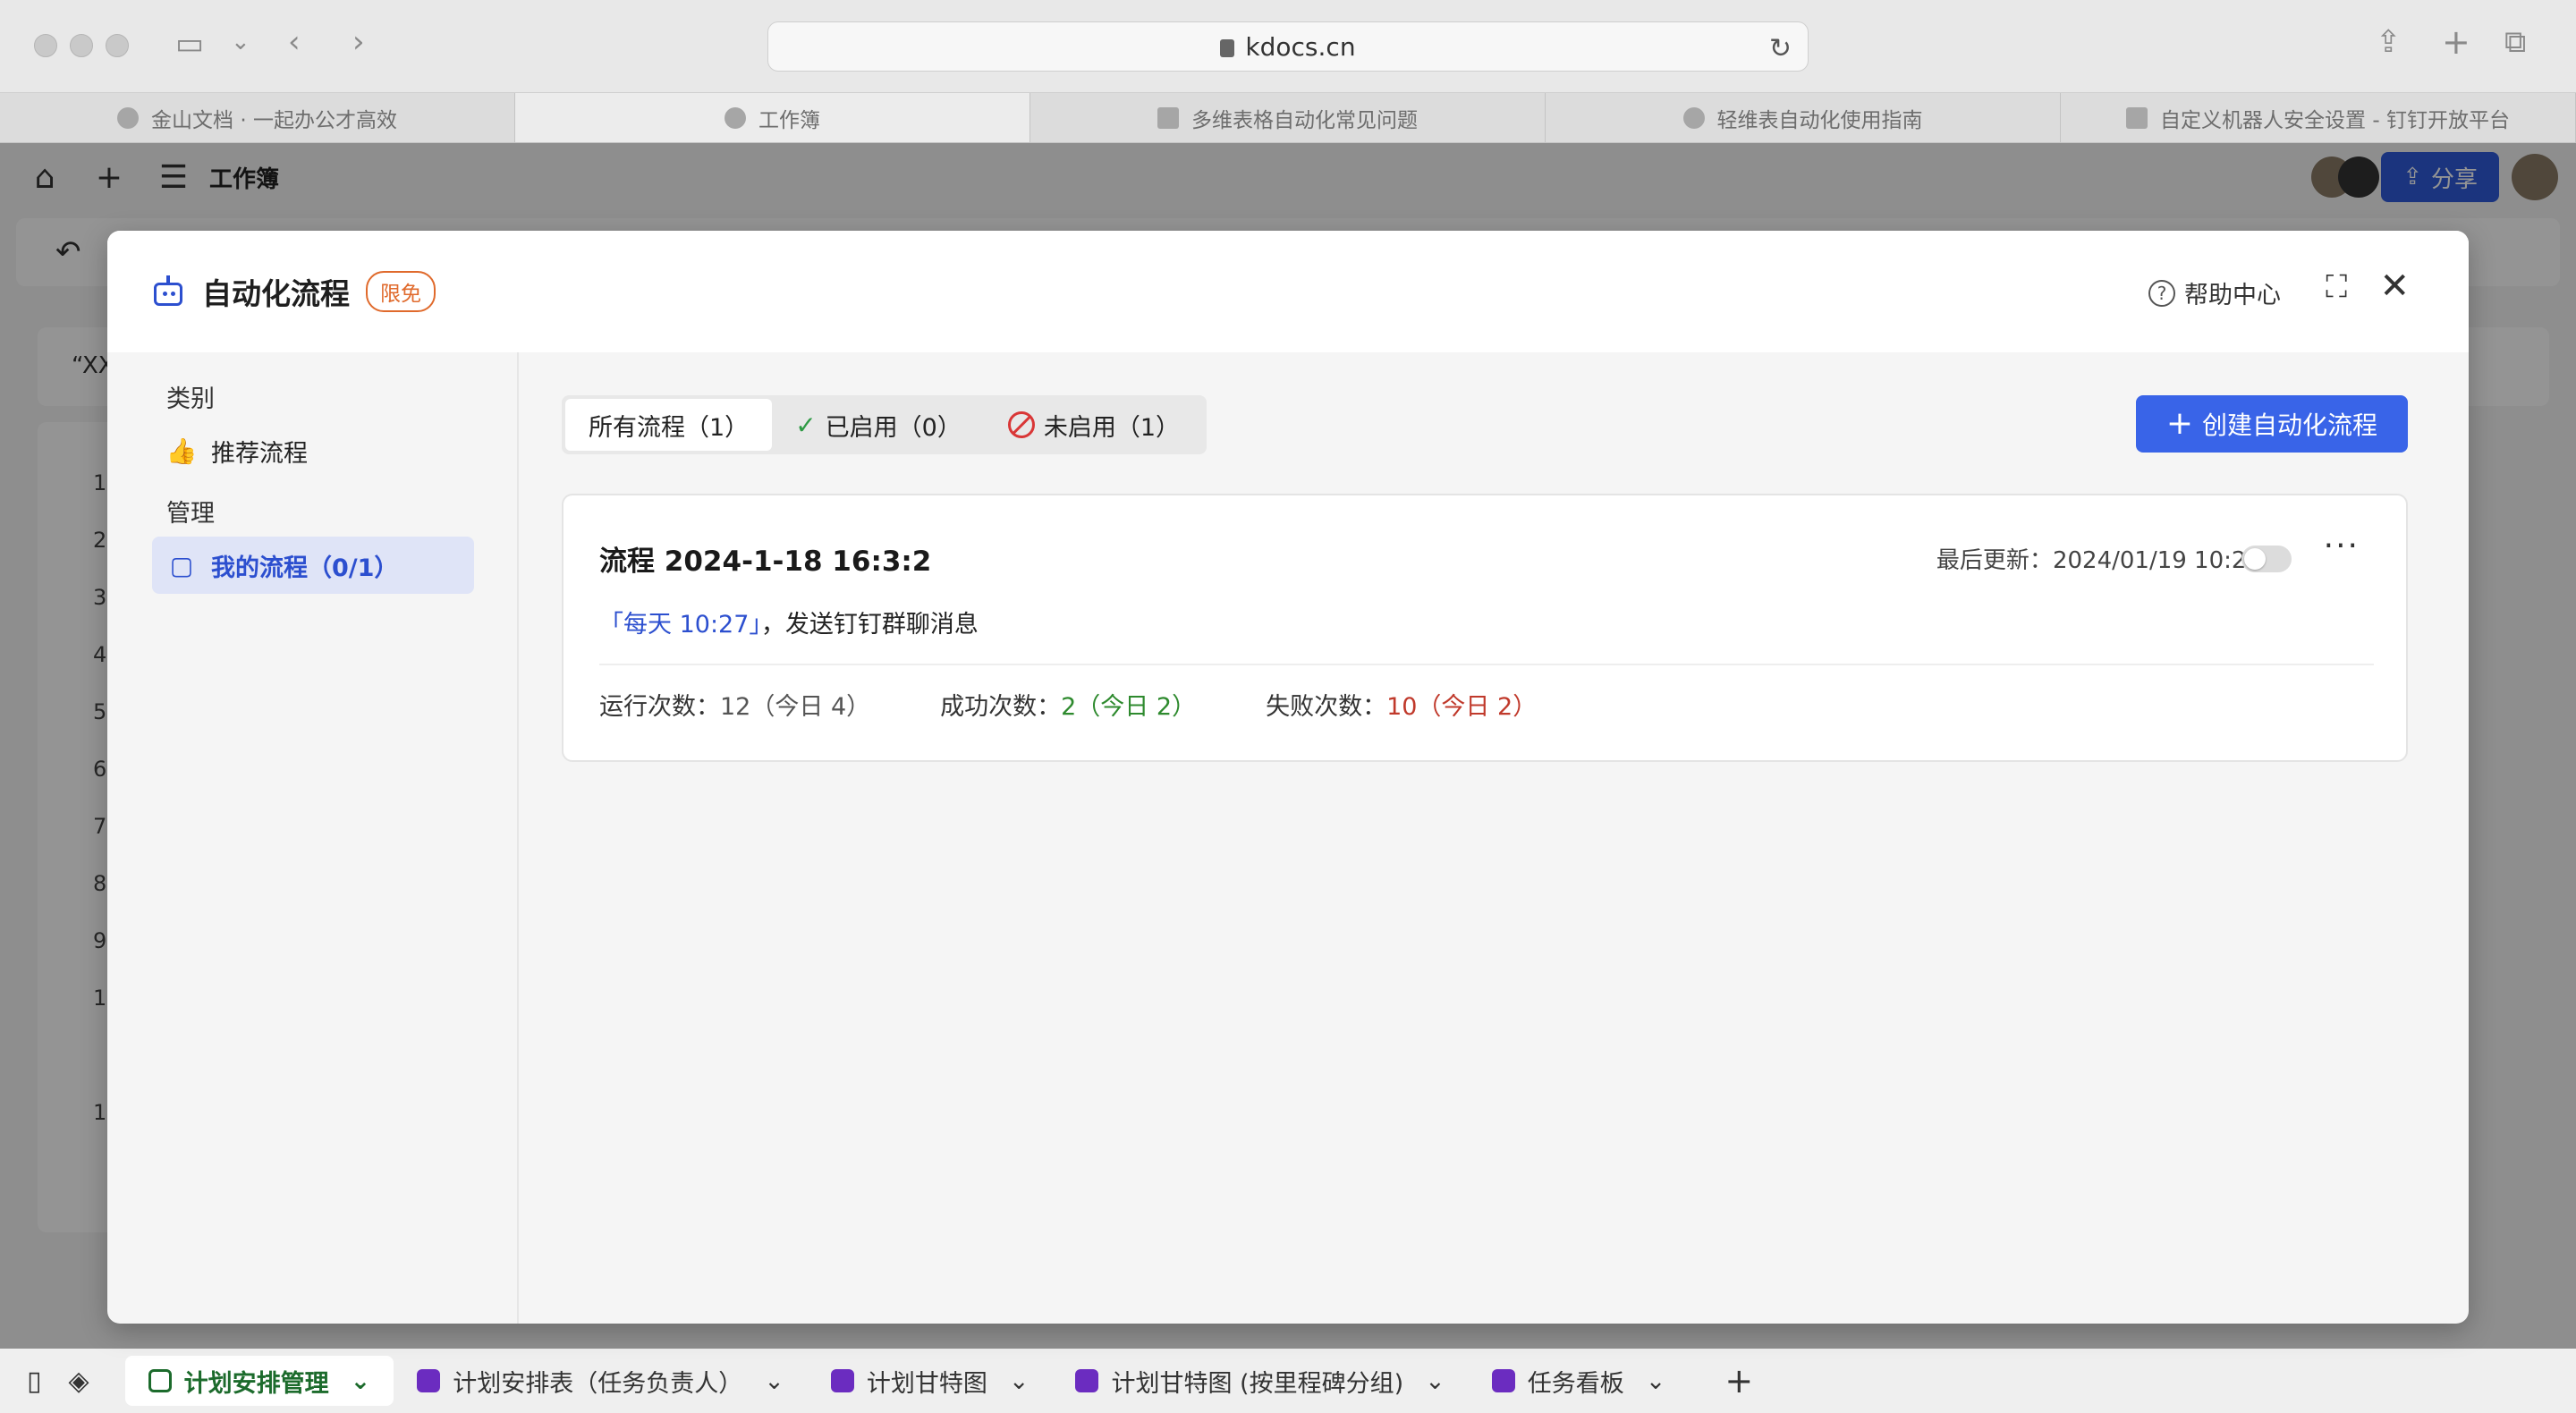 The height and width of the screenshot is (1413, 2576). I want to click on modal-sidebar: 类别 👍 推荐流程 管理 ▢ 我的流程（0/1）, so click(313, 838).